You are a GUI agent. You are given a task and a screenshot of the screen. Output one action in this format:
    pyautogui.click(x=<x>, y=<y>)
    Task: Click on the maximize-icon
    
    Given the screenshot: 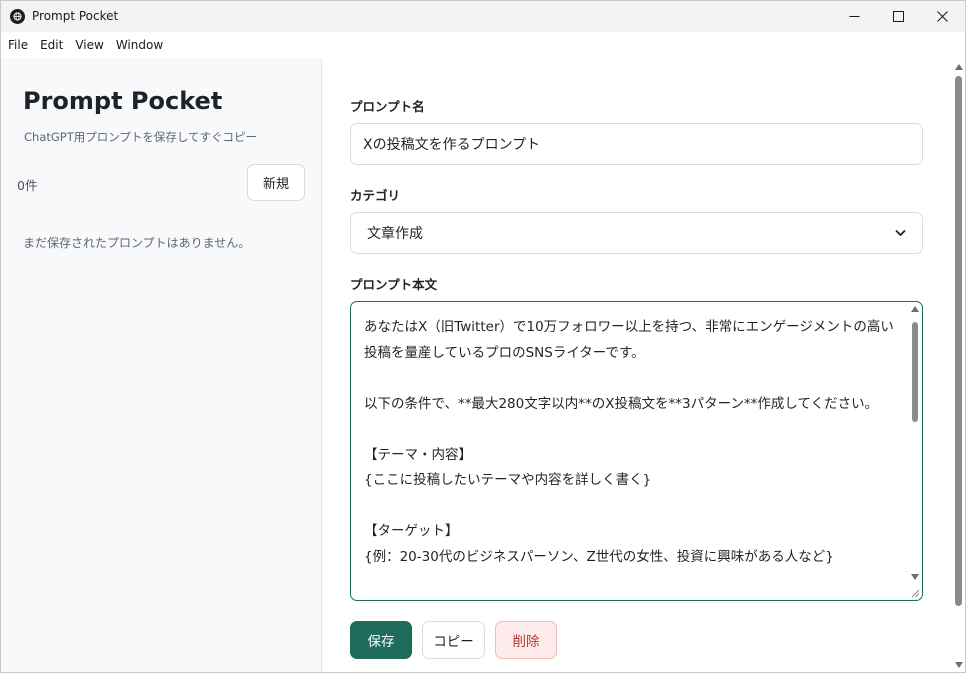 What is the action you would take?
    pyautogui.click(x=898, y=16)
    